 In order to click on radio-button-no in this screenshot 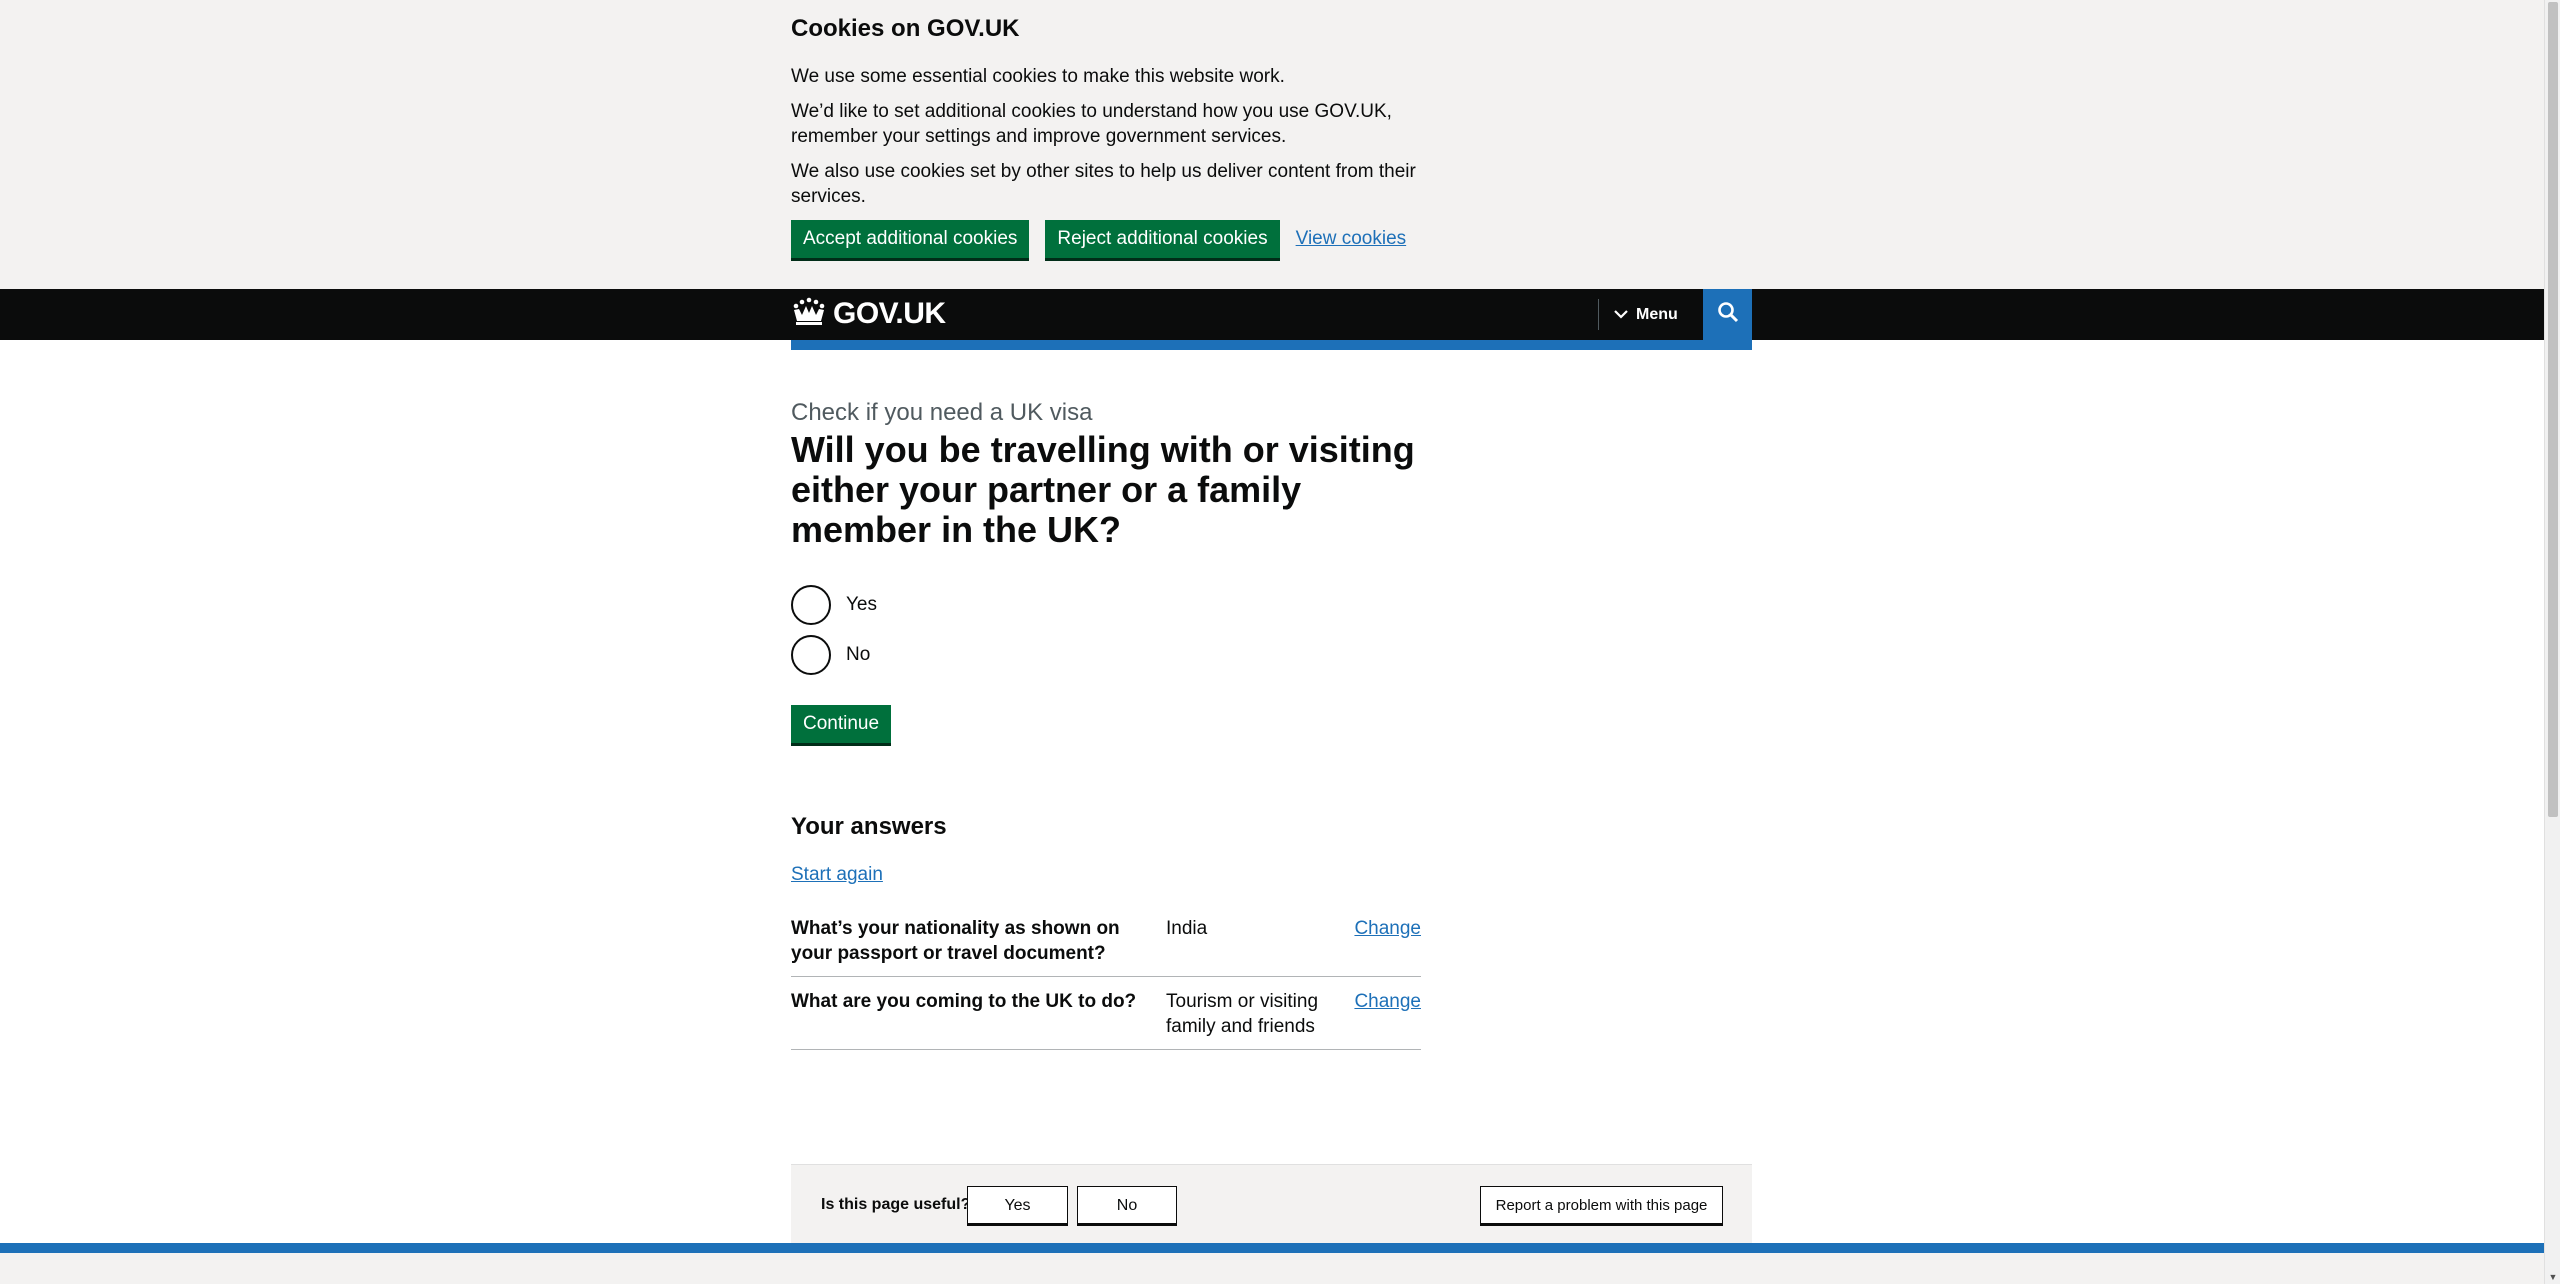, I will do `click(811, 655)`.